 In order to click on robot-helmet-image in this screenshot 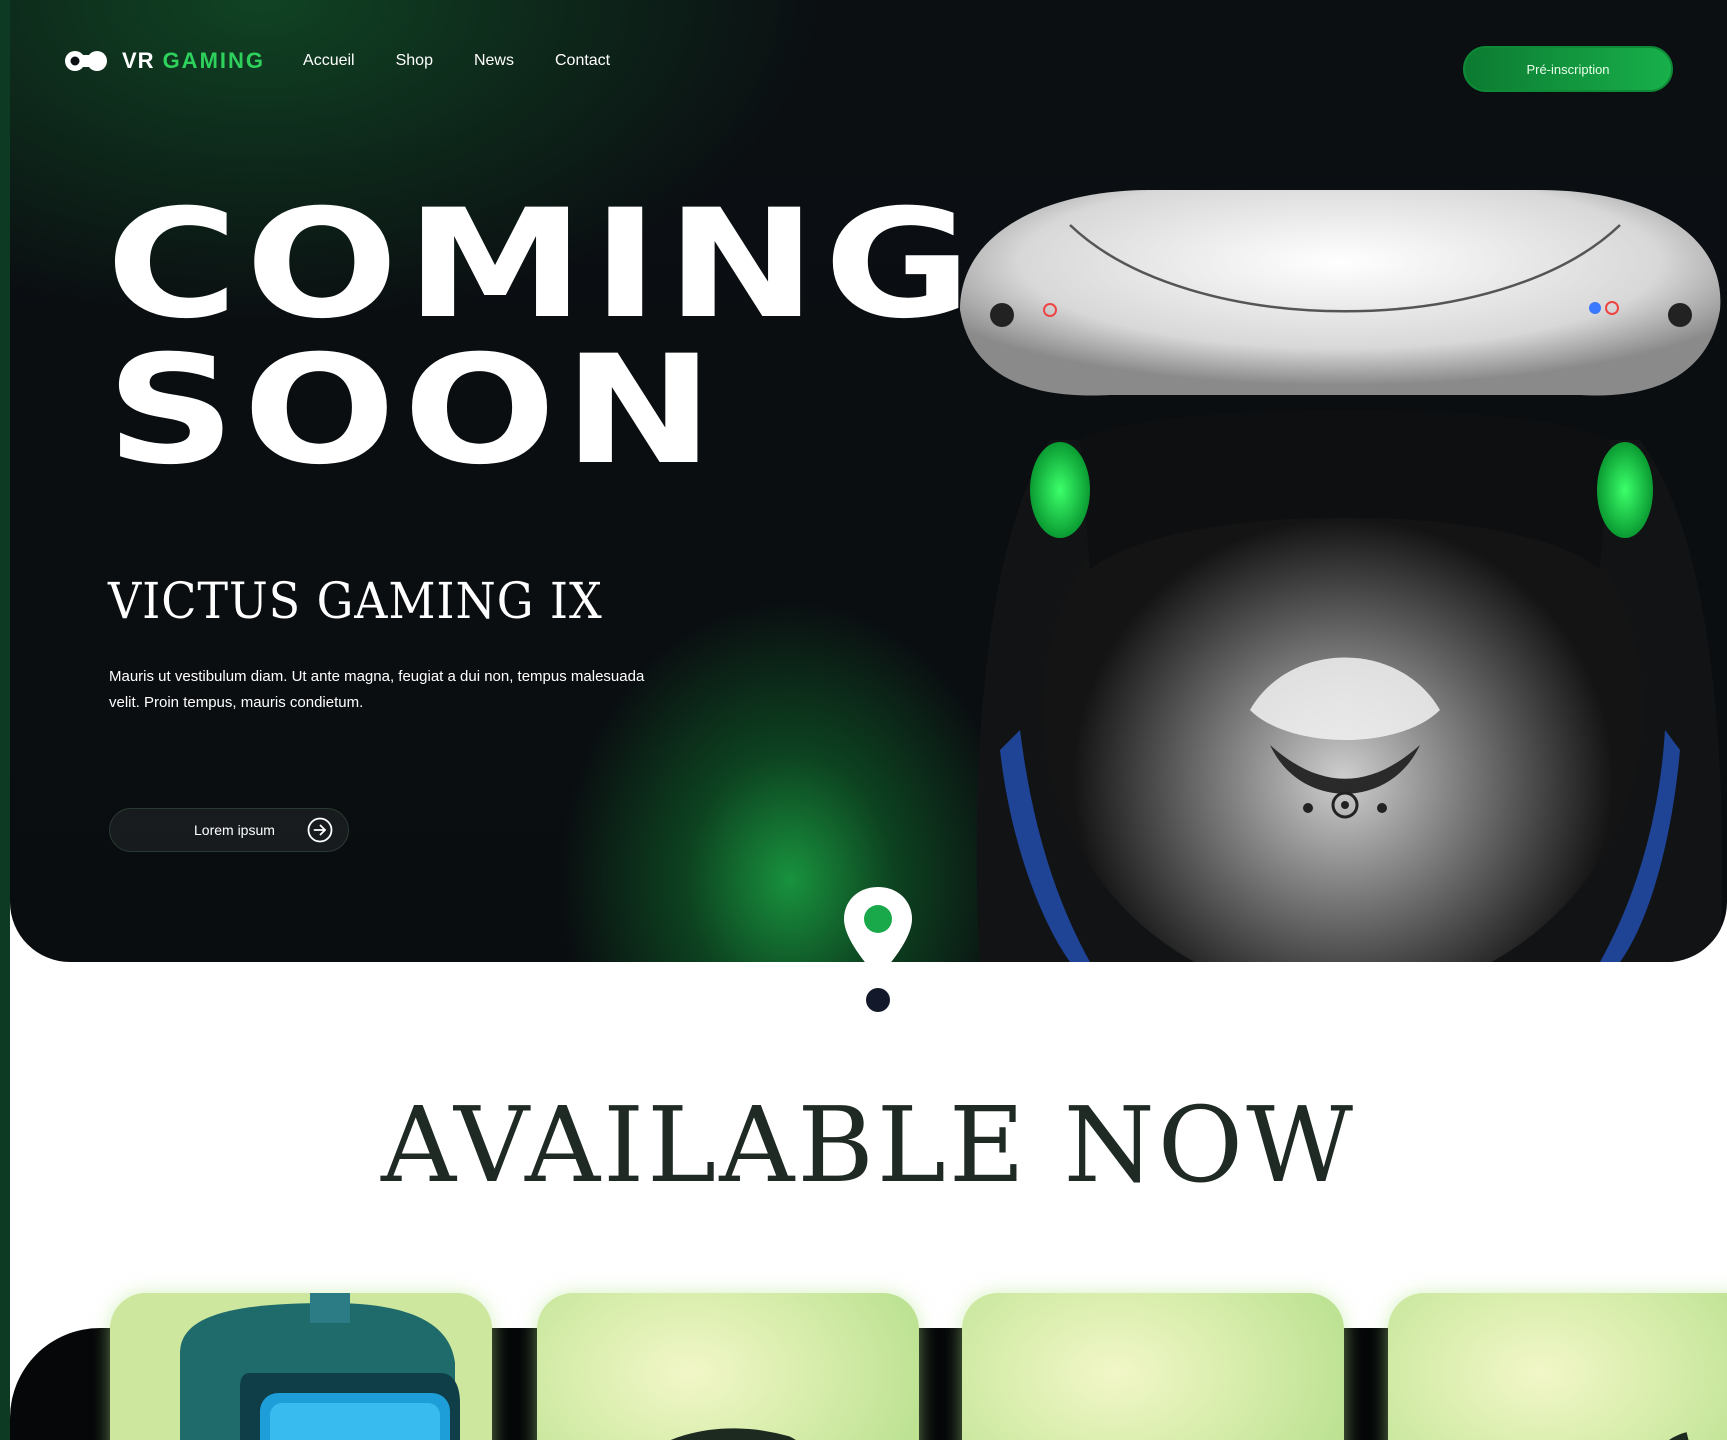, I will do `click(301, 1366)`.